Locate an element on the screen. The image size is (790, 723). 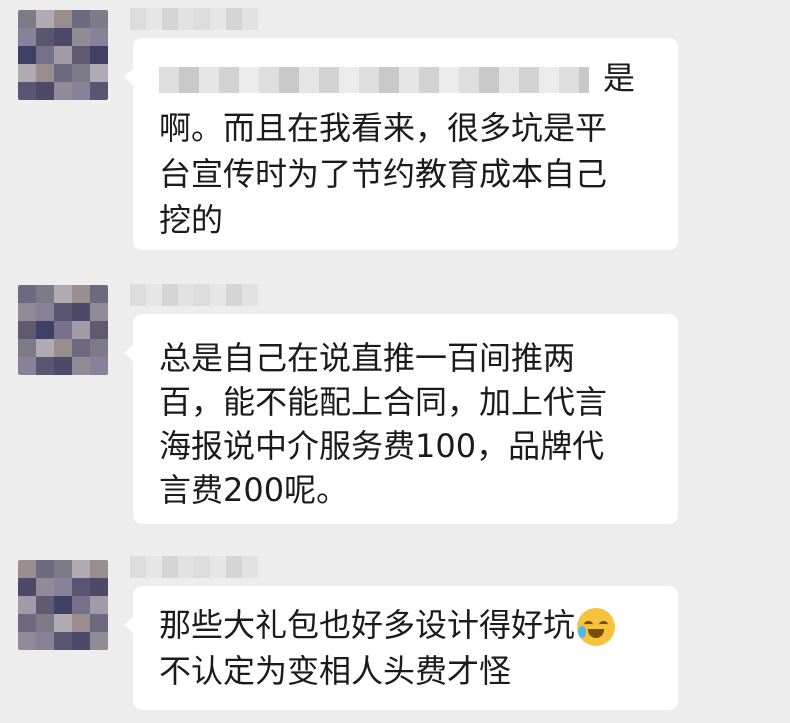
message-line: 挖的 is located at coordinates (191, 220).